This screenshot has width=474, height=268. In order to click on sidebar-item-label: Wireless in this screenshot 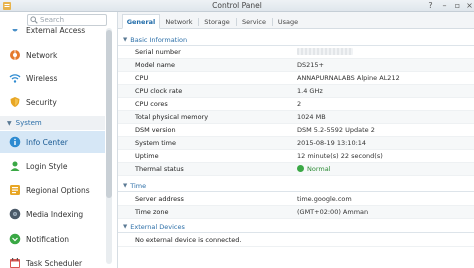, I will do `click(42, 78)`.